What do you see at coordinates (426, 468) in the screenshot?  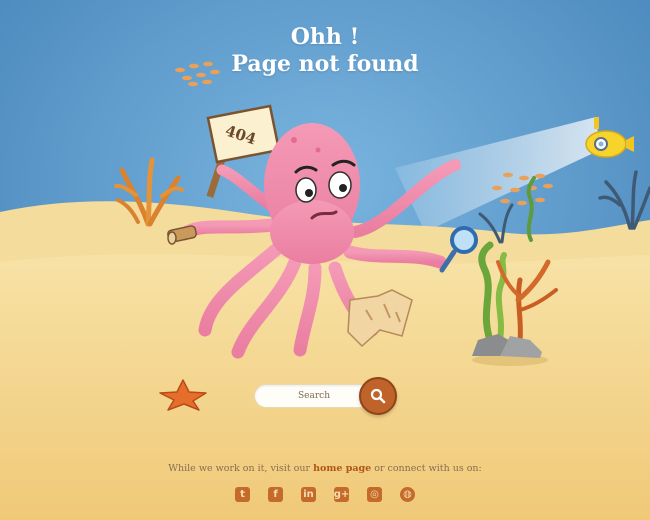 I see `footer-text-after: or connect with us on:` at bounding box center [426, 468].